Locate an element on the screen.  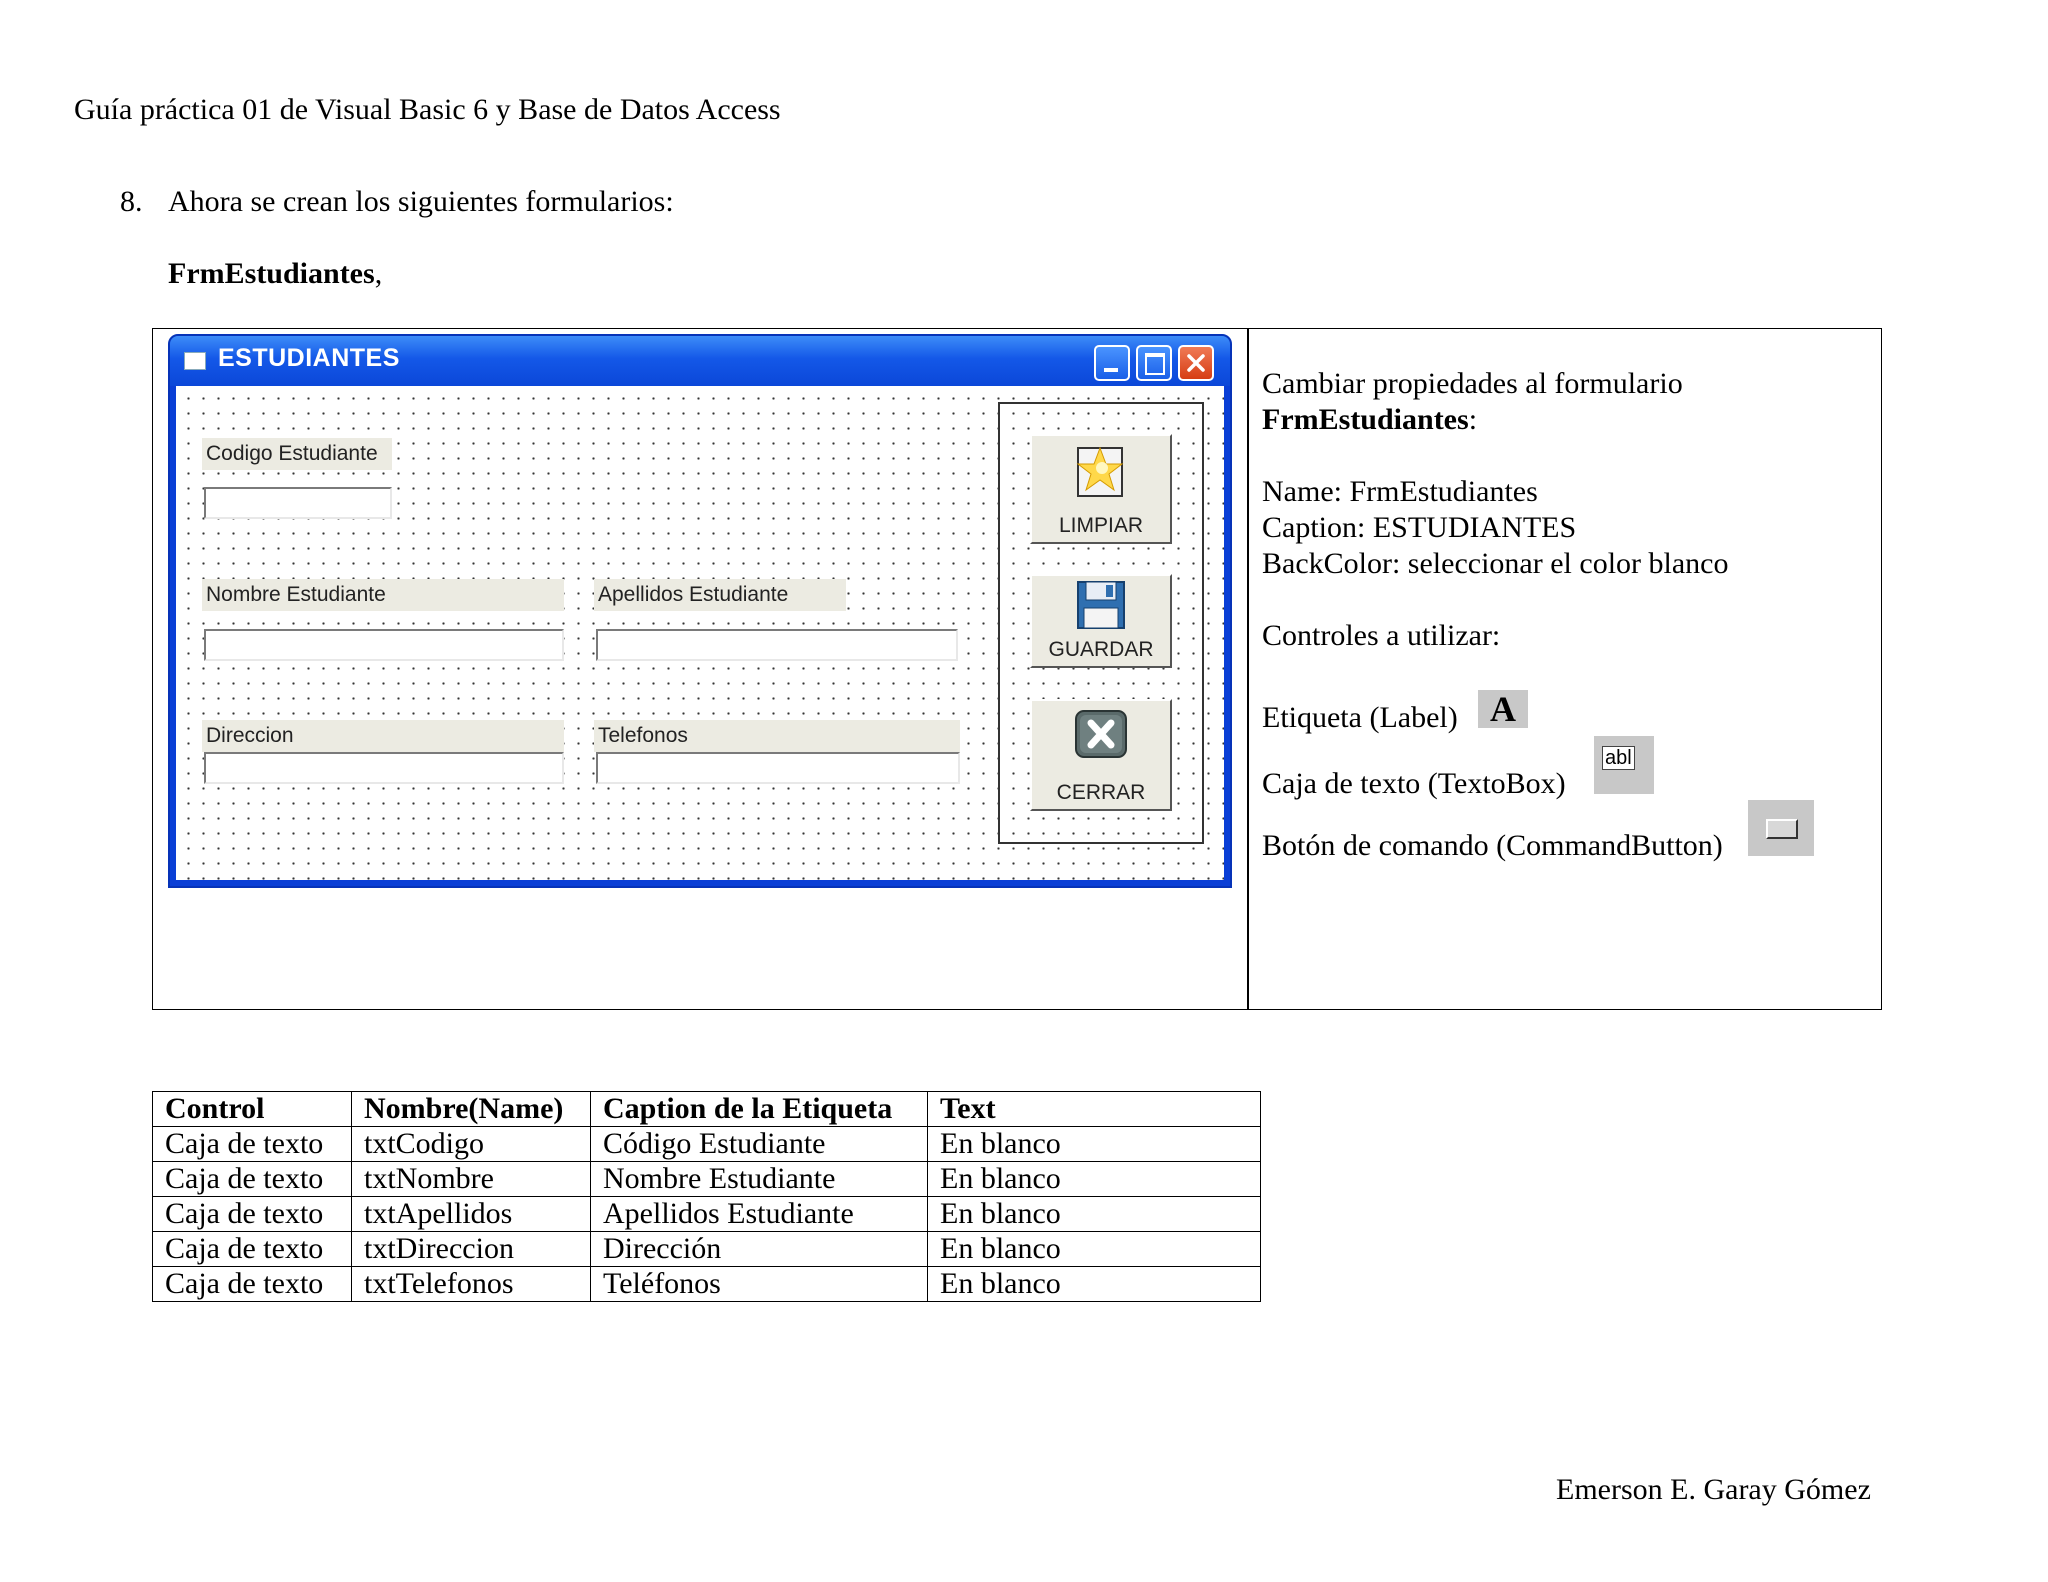
header-name: Nombre(Name) is located at coordinates (471, 1109).